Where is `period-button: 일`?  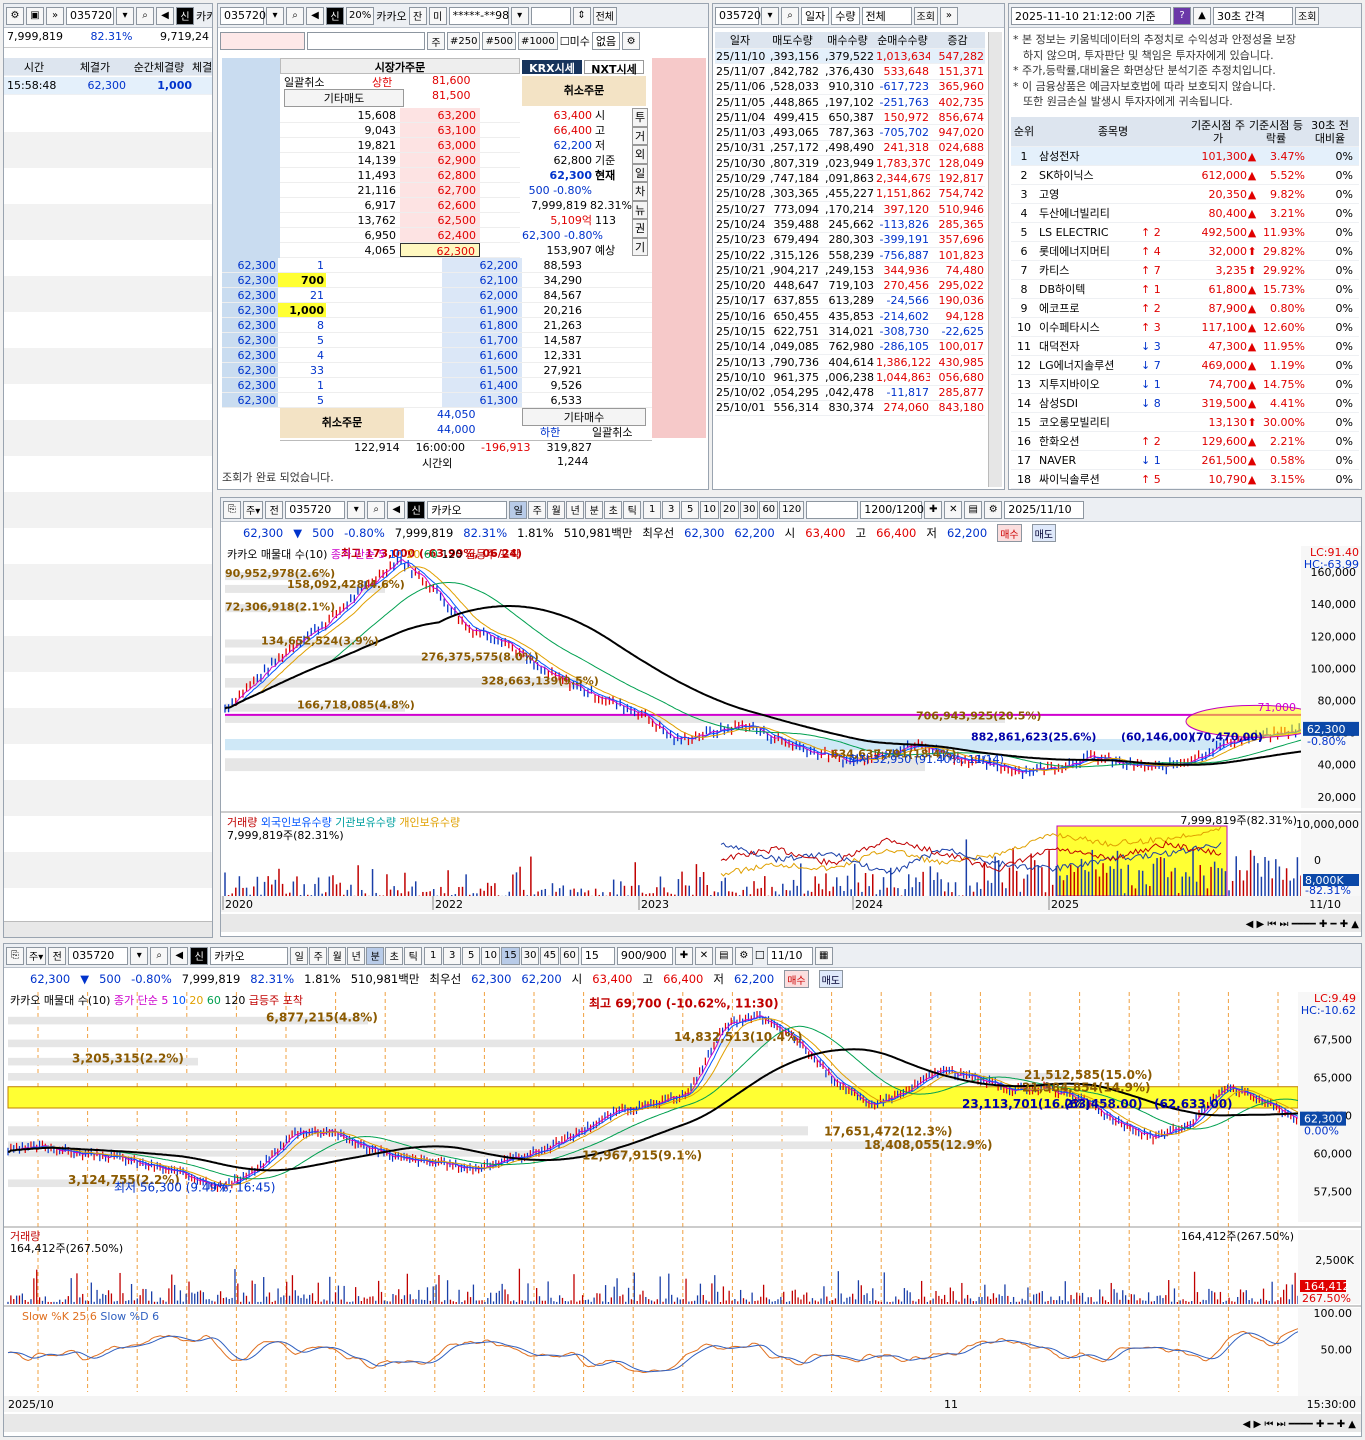
period-button: 일 is located at coordinates (518, 509).